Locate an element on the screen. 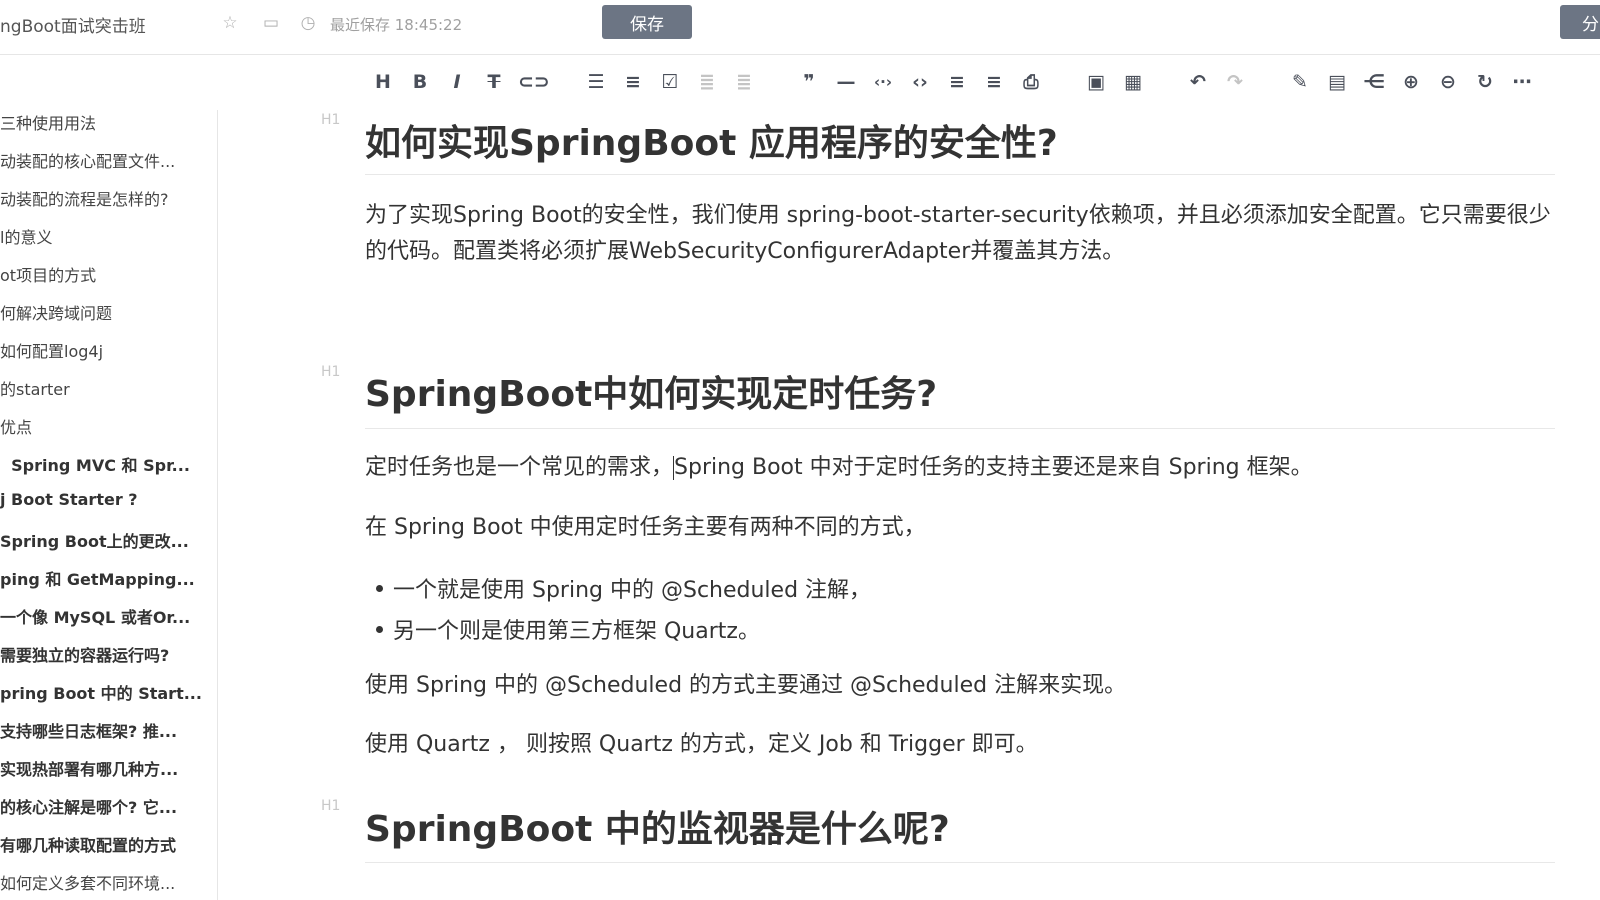  insert-after-icon: ≡ is located at coordinates (994, 82).